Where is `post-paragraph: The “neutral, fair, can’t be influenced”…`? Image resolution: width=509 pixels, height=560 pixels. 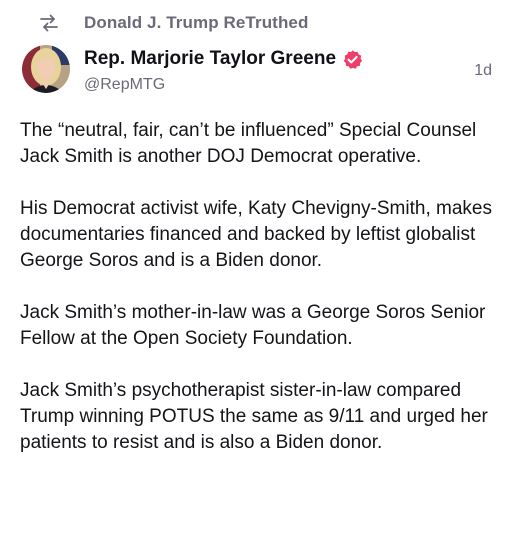 post-paragraph: The “neutral, fair, can’t be influenced”… is located at coordinates (248, 143).